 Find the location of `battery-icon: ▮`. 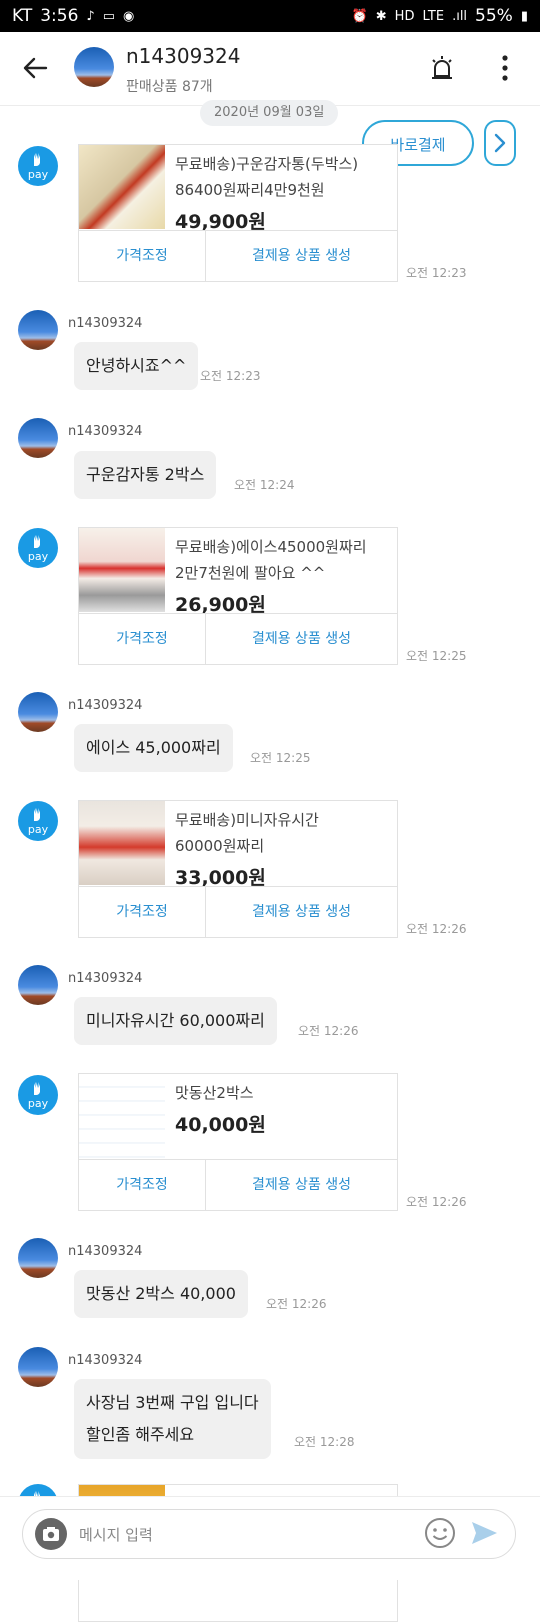

battery-icon: ▮ is located at coordinates (524, 16).